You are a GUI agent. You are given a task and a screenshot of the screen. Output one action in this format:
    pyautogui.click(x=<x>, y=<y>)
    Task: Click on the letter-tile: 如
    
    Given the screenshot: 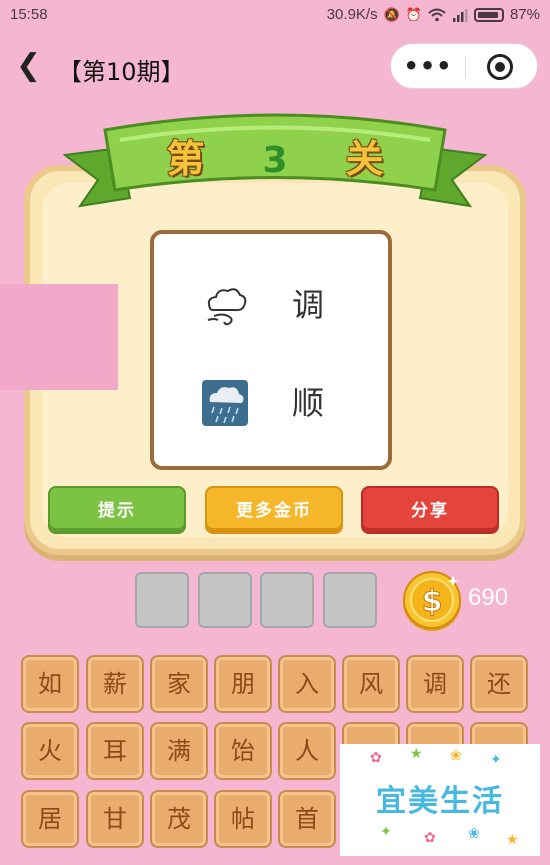 What is the action you would take?
    pyautogui.click(x=50, y=684)
    